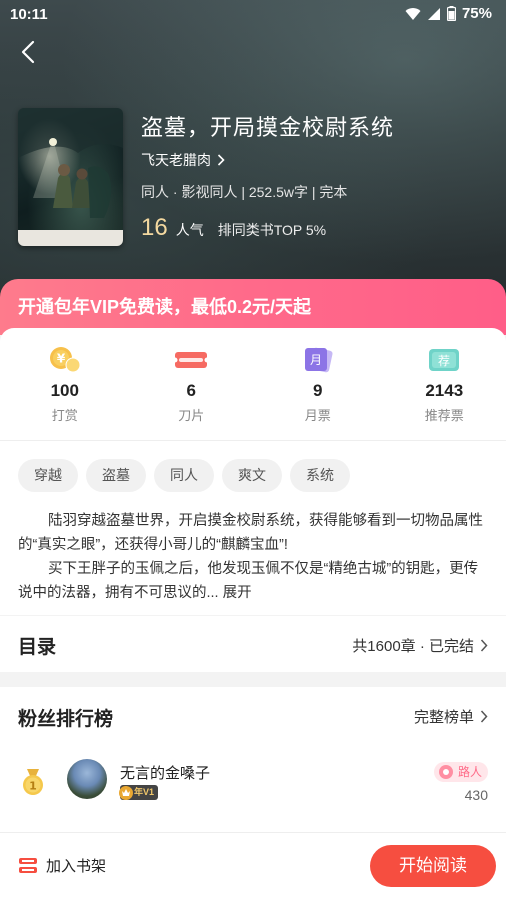 The height and width of the screenshot is (900, 506). I want to click on reward-monthly-ticket: 月 9 月票, so click(318, 384).